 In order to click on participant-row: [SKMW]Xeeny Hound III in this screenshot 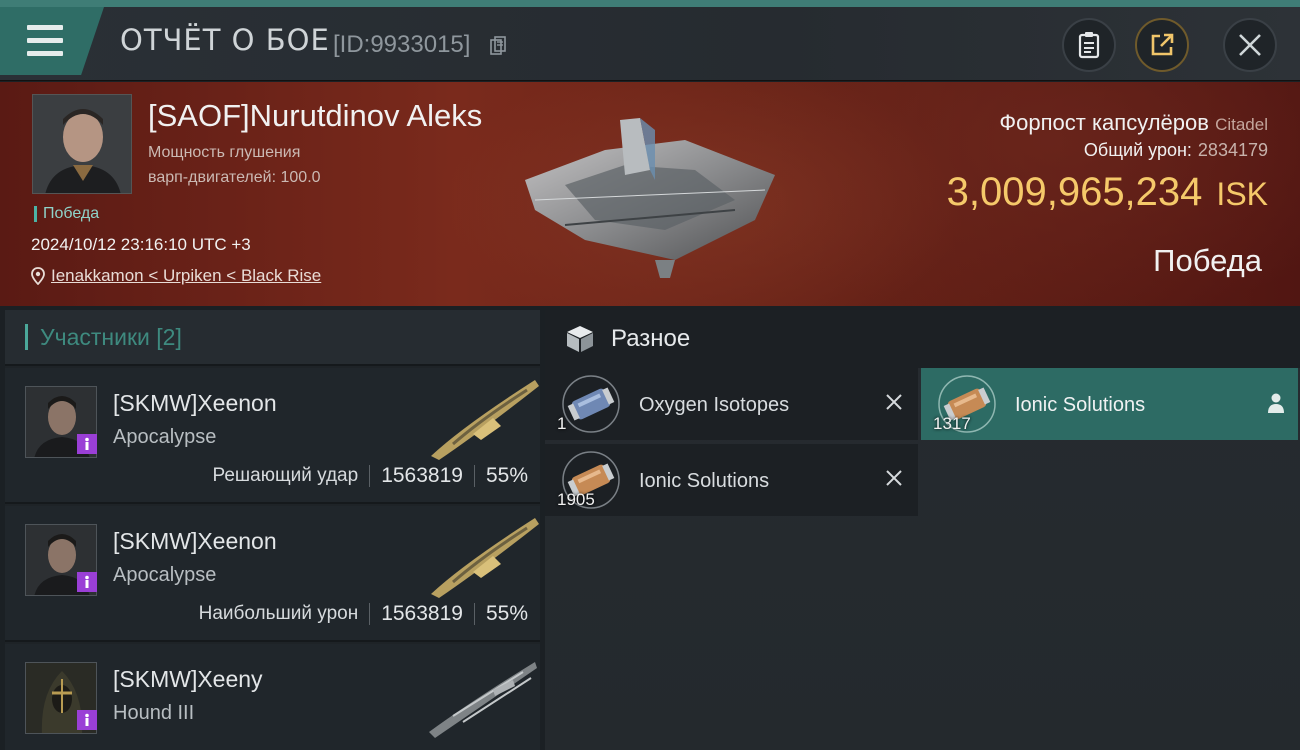, I will do `click(272, 697)`.